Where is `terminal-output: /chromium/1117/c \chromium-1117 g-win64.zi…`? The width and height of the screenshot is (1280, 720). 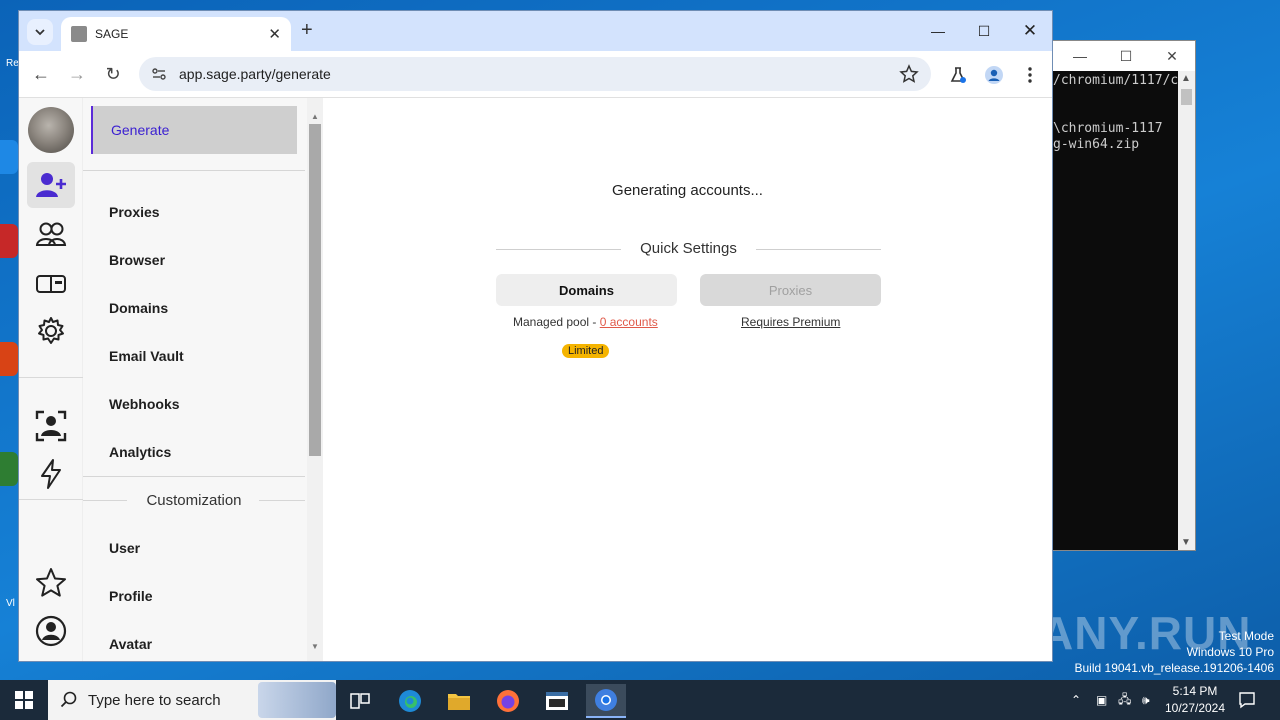 terminal-output: /chromium/1117/c \chromium-1117 g-win64.zi… is located at coordinates (1116, 311).